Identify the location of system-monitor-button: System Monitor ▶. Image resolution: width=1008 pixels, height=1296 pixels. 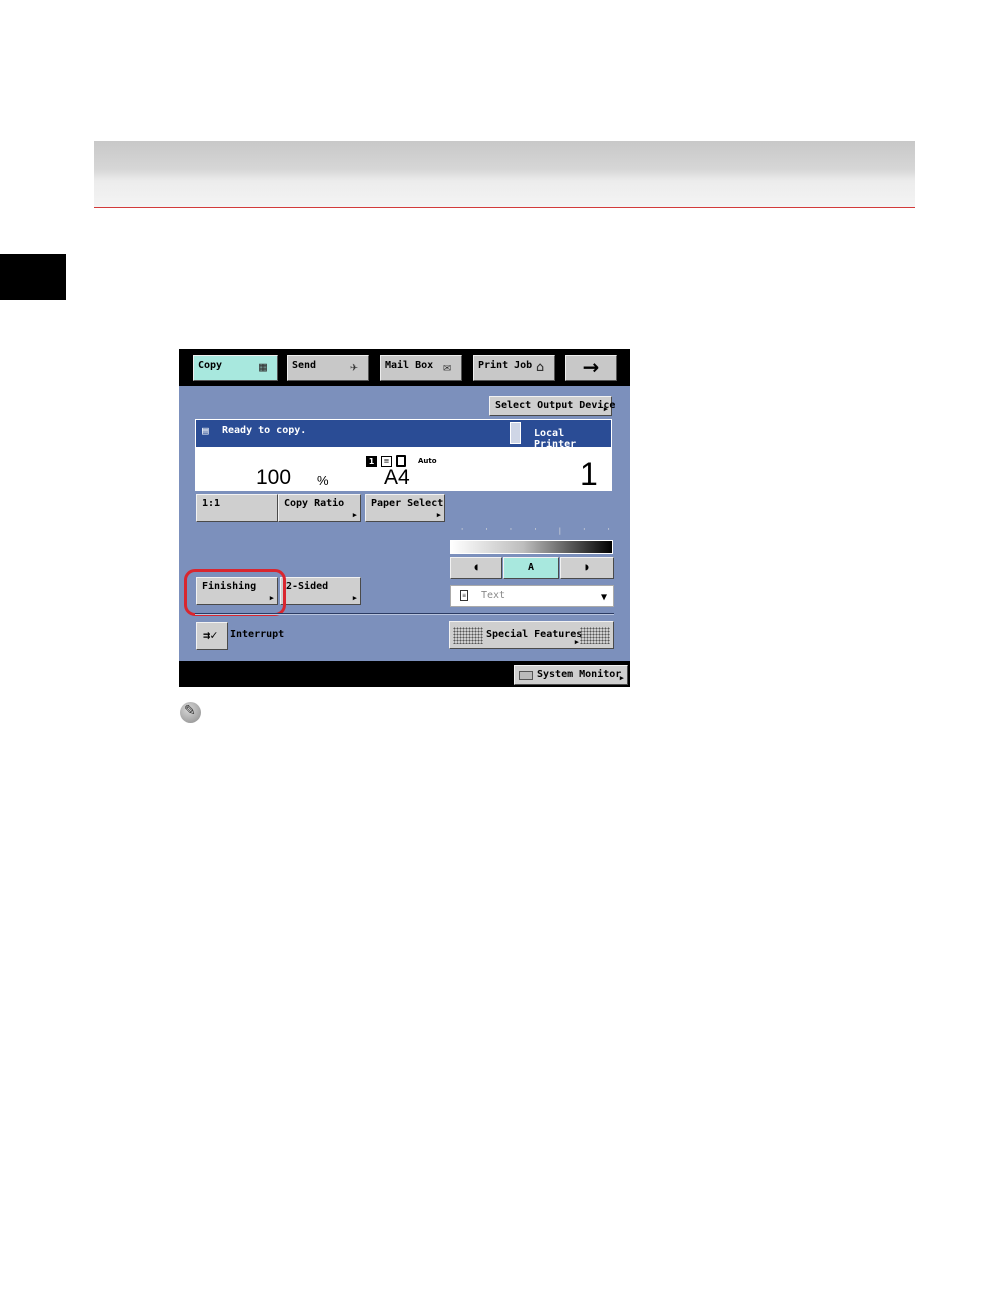
(571, 675).